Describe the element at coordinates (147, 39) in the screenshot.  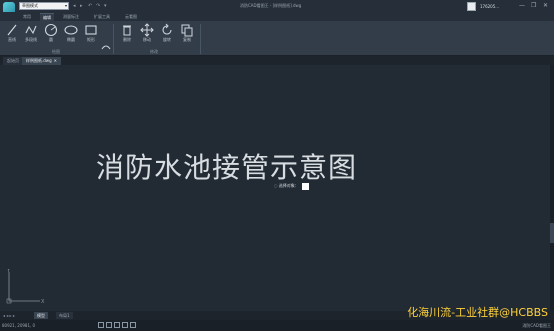
I see `move-tool-label: 移动` at that location.